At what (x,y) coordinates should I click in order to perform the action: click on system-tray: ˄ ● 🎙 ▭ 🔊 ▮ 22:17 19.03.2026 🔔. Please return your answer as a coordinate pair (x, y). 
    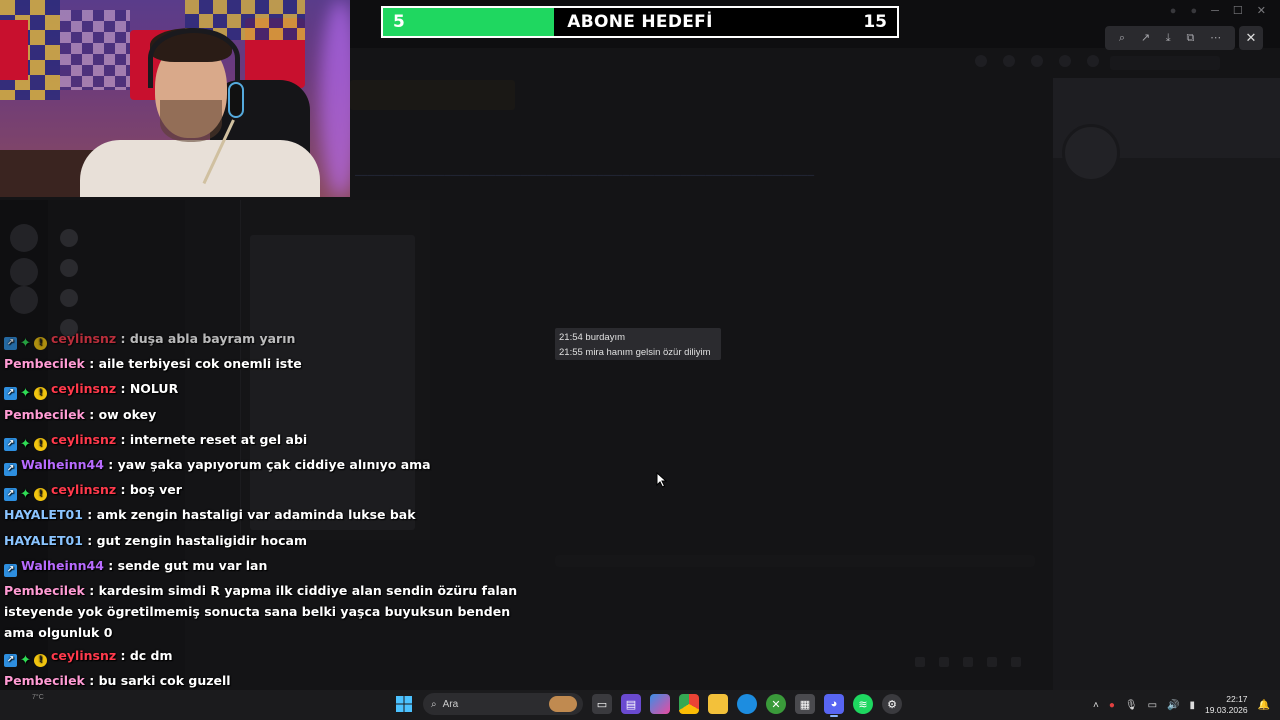
    Looking at the image, I should click on (1181, 705).